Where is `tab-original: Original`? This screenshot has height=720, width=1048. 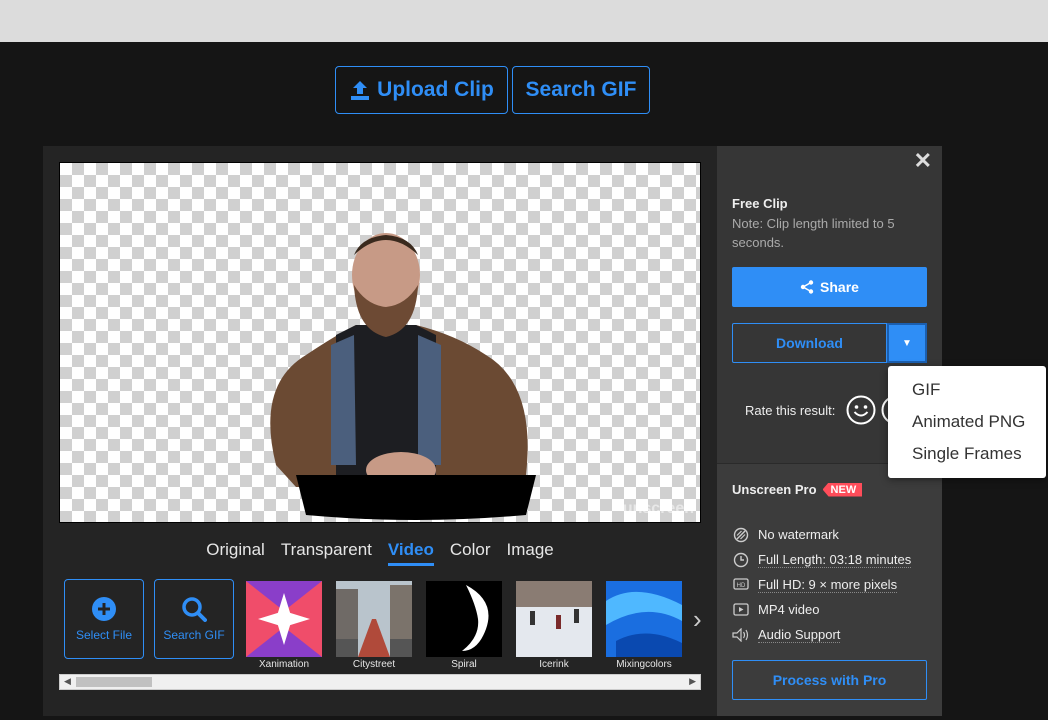
tab-original: Original is located at coordinates (235, 553).